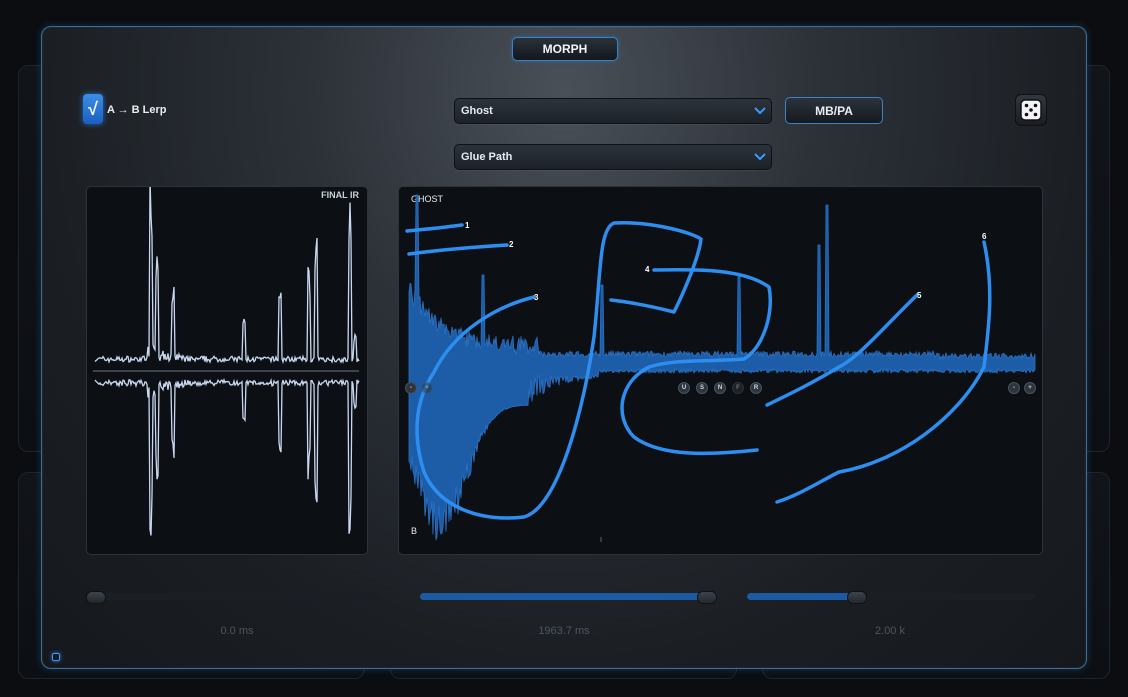 This screenshot has width=1128, height=697. I want to click on ghost-zoom-out-right-button: -, so click(1014, 388).